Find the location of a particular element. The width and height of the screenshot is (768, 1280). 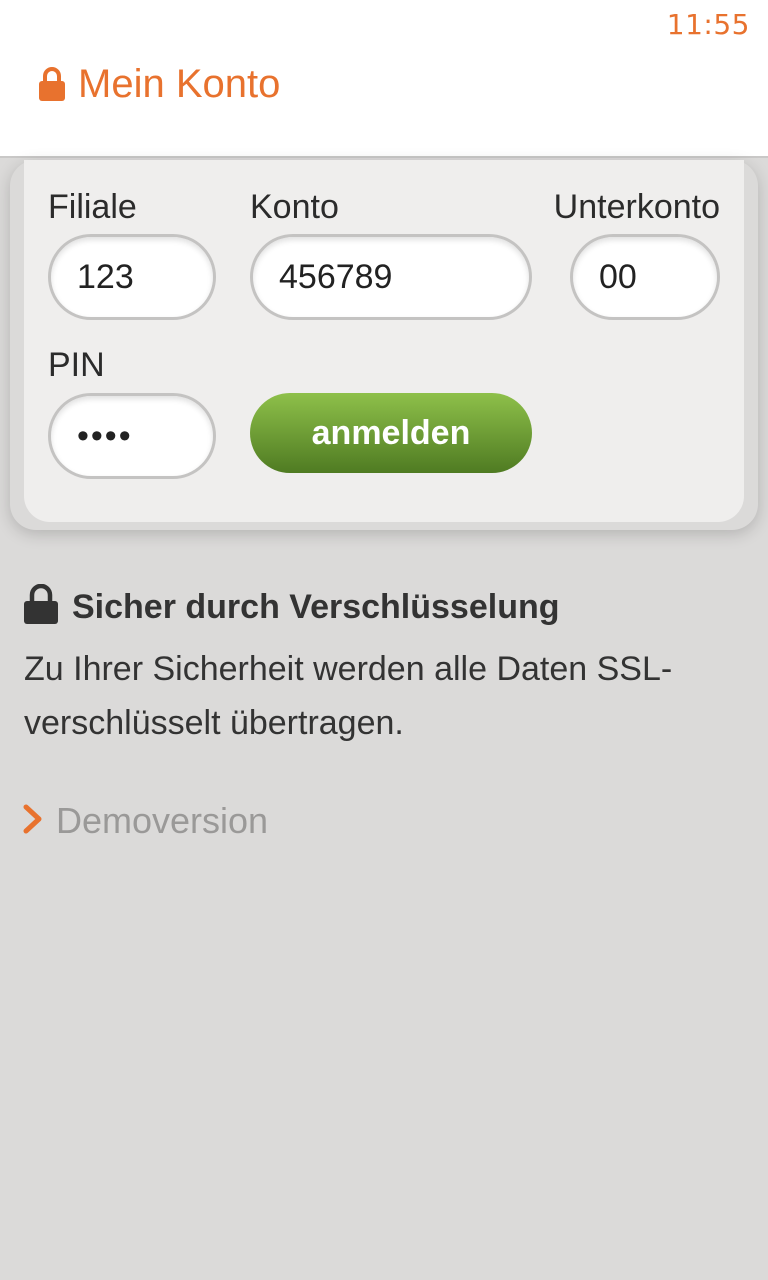

subaccount-value: 00 is located at coordinates (618, 276).